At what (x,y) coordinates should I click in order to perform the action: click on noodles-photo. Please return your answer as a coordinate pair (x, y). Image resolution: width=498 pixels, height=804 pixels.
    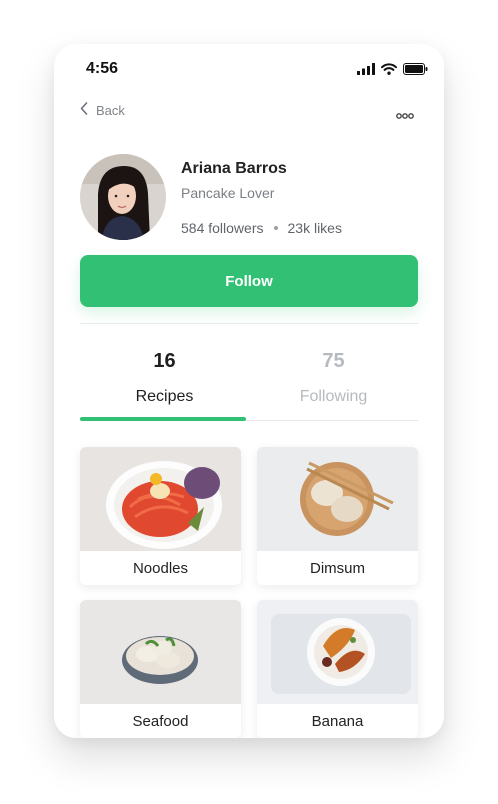
    Looking at the image, I should click on (160, 499).